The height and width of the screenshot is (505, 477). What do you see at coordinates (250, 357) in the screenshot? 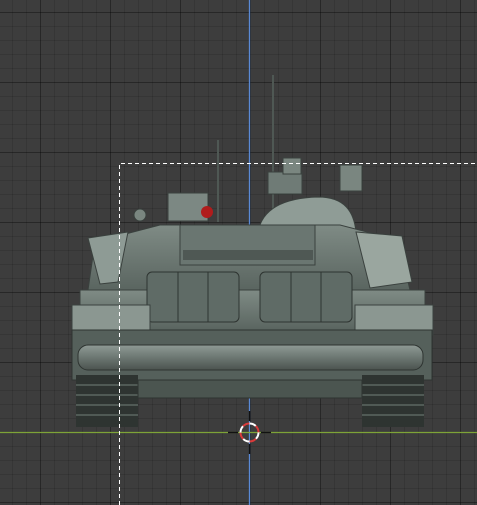
I see `unditching-log` at bounding box center [250, 357].